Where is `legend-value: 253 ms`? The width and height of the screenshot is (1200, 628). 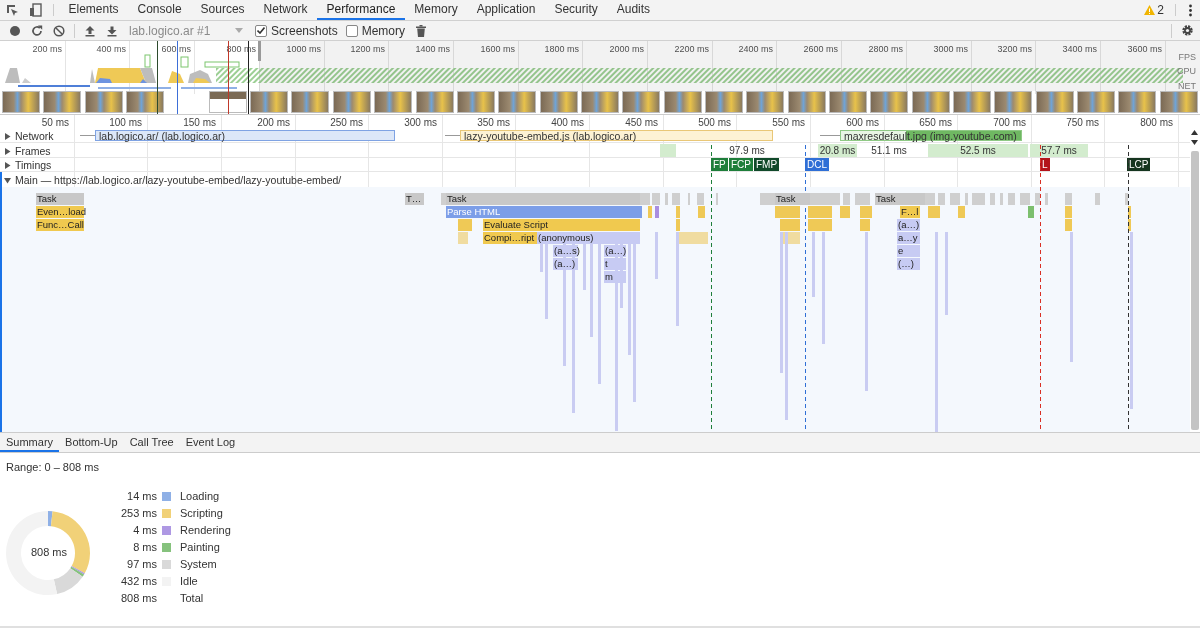 legend-value: 253 ms is located at coordinates (138, 513).